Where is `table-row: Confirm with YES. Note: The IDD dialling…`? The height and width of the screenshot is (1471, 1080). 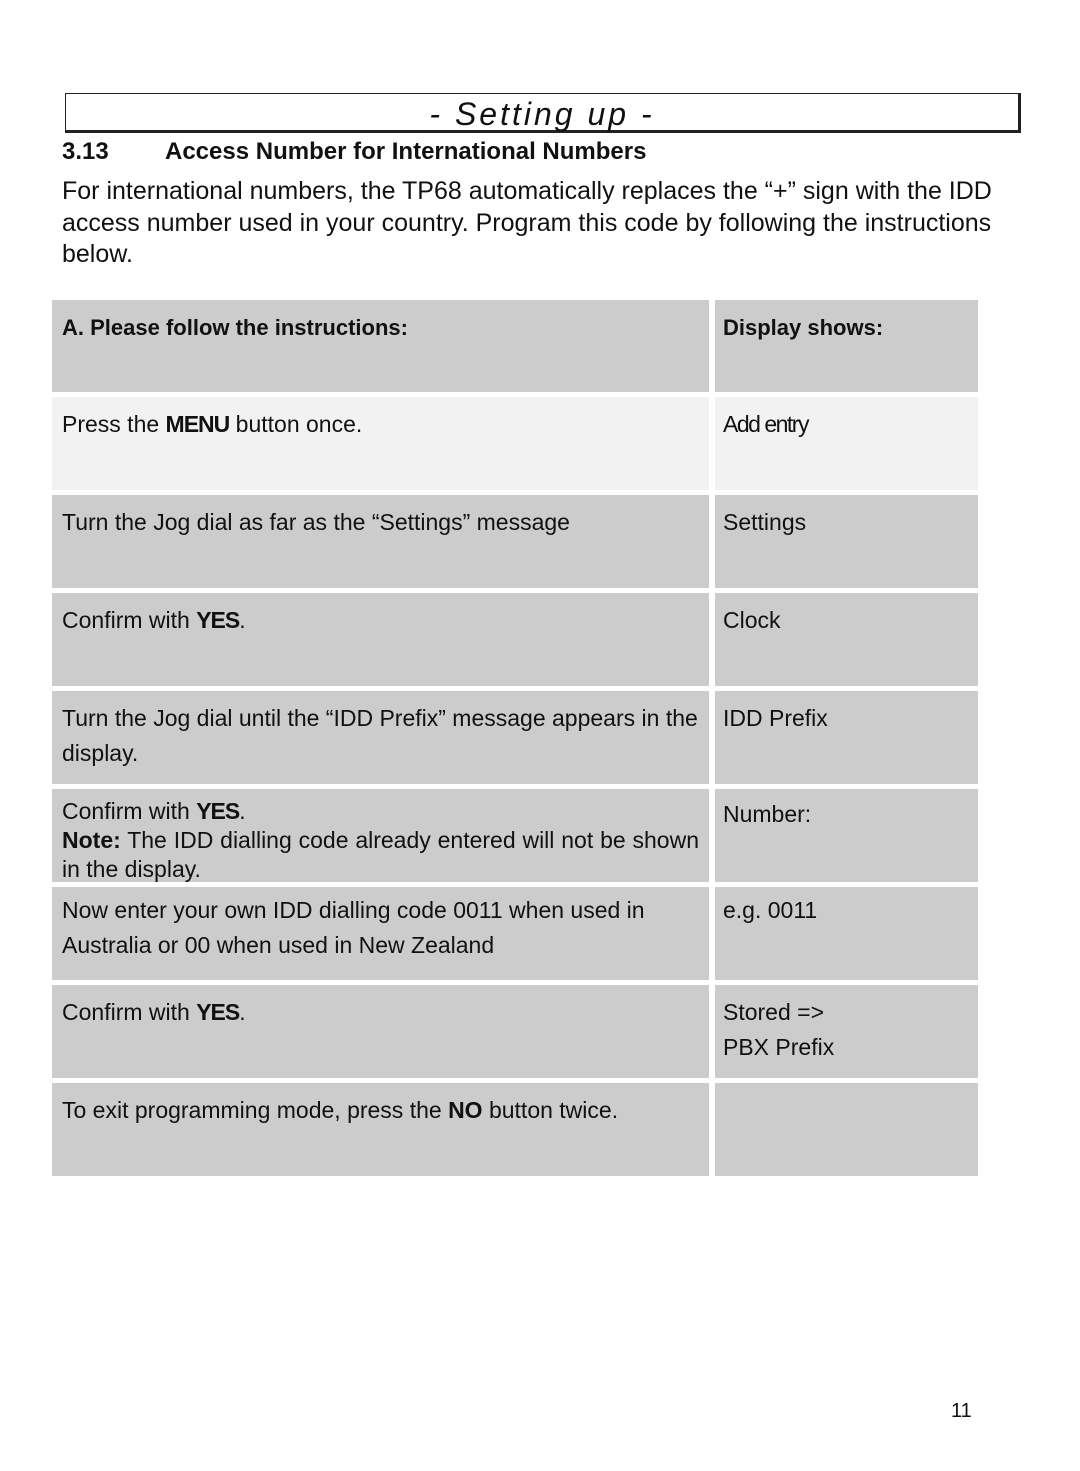
table-row: Confirm with YES. Note: The IDD dialling… is located at coordinates (515, 835).